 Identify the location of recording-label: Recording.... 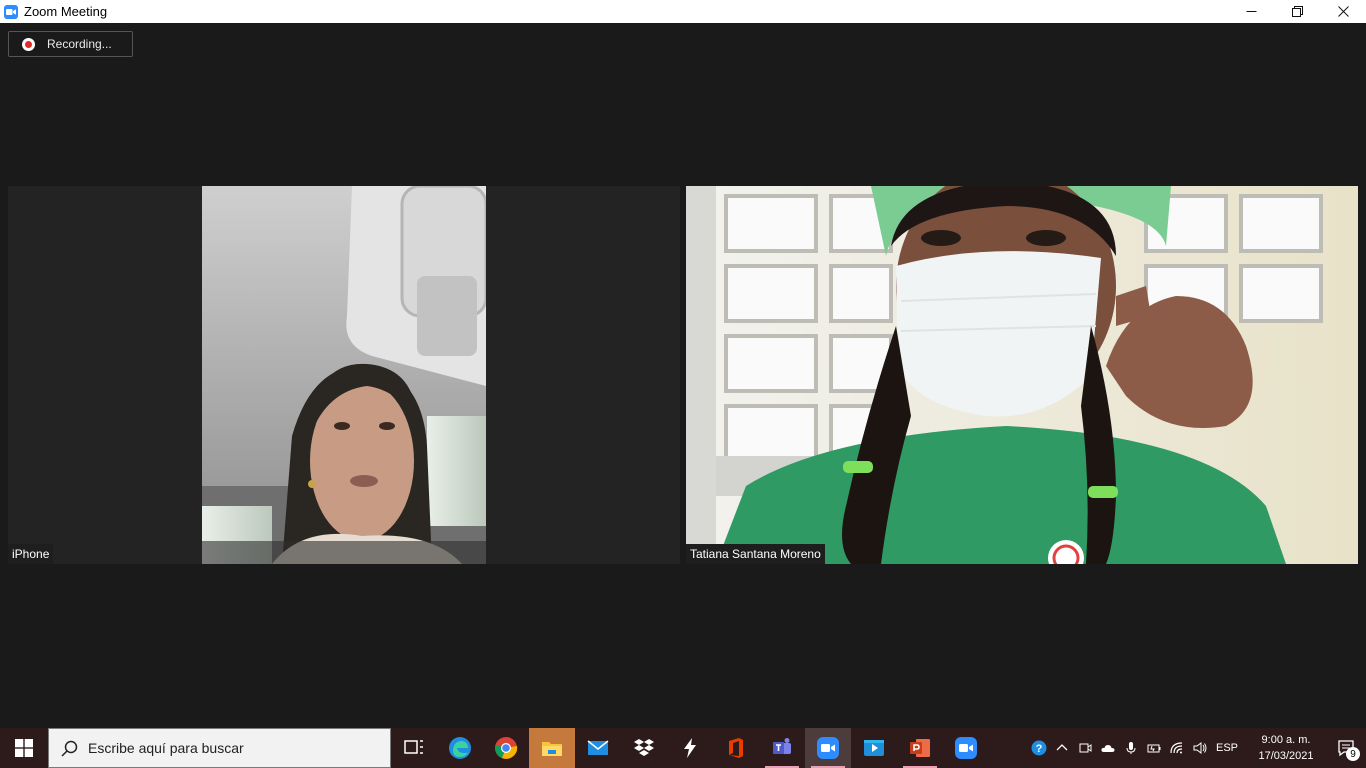
(79, 44).